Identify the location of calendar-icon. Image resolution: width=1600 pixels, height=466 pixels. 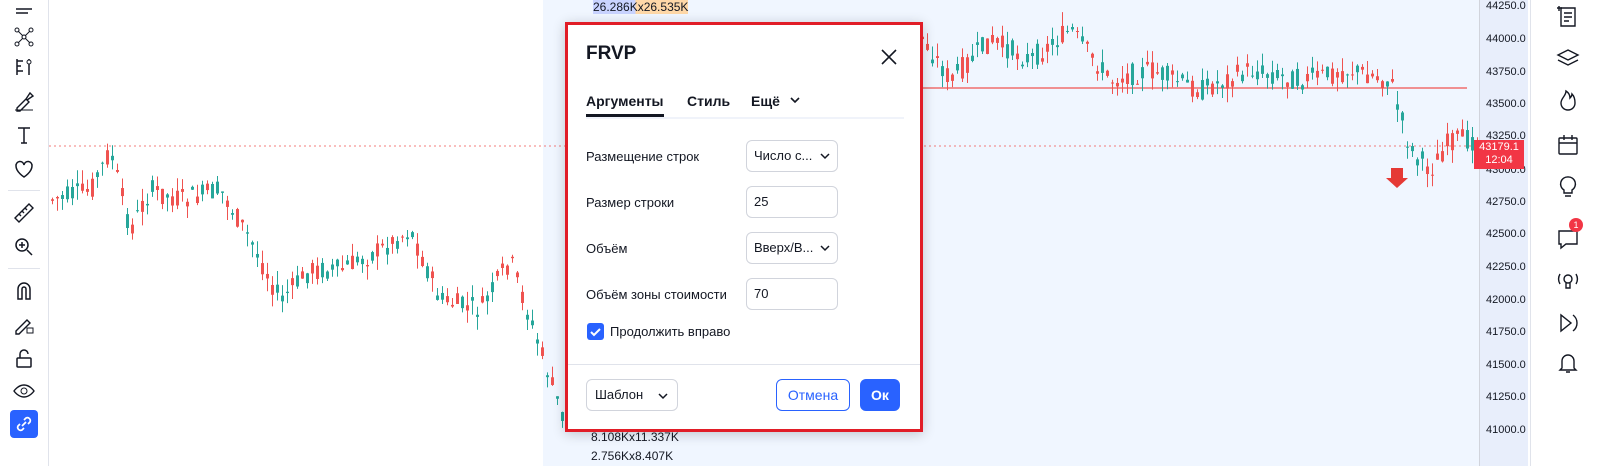
(1568, 145).